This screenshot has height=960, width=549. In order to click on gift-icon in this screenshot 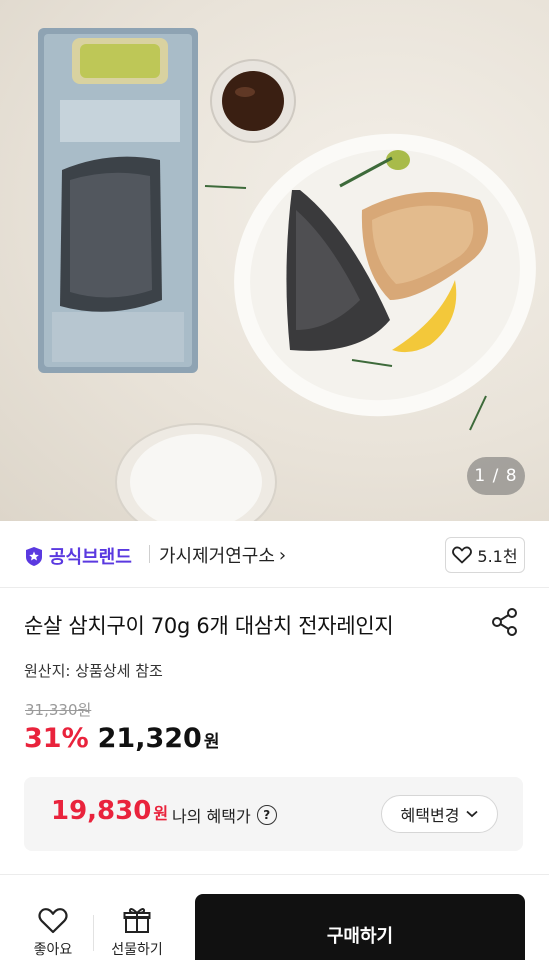, I will do `click(137, 920)`.